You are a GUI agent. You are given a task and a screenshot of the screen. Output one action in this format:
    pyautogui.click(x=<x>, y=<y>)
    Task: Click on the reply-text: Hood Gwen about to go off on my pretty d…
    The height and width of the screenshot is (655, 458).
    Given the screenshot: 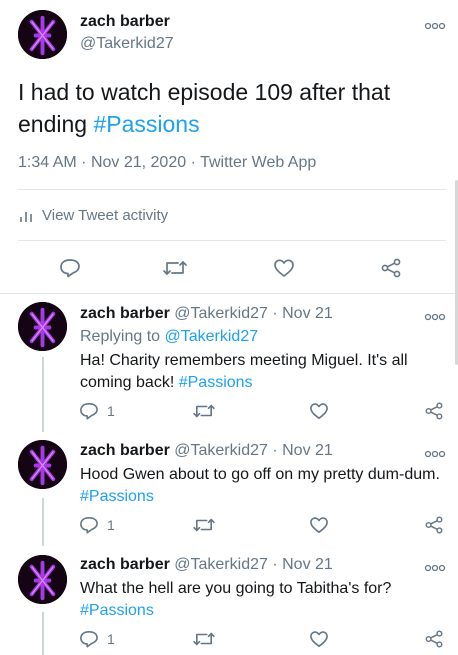 What is the action you would take?
    pyautogui.click(x=265, y=486)
    